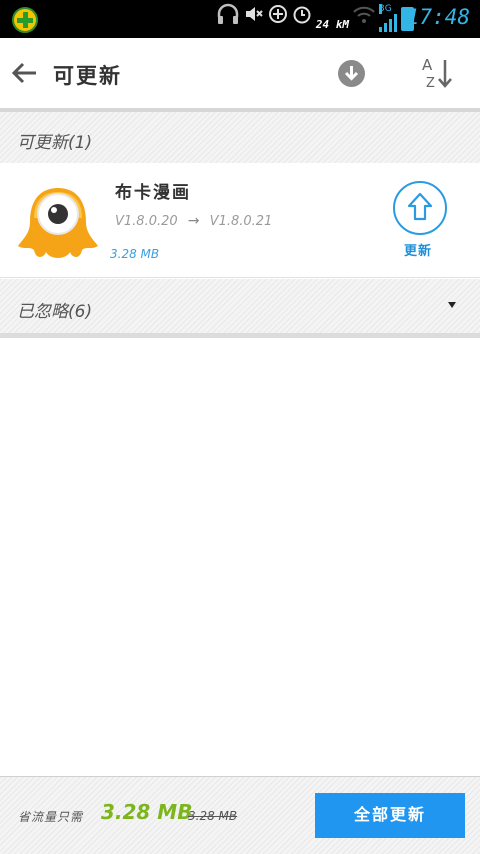 The height and width of the screenshot is (854, 480). I want to click on headphones-icon, so click(228, 19).